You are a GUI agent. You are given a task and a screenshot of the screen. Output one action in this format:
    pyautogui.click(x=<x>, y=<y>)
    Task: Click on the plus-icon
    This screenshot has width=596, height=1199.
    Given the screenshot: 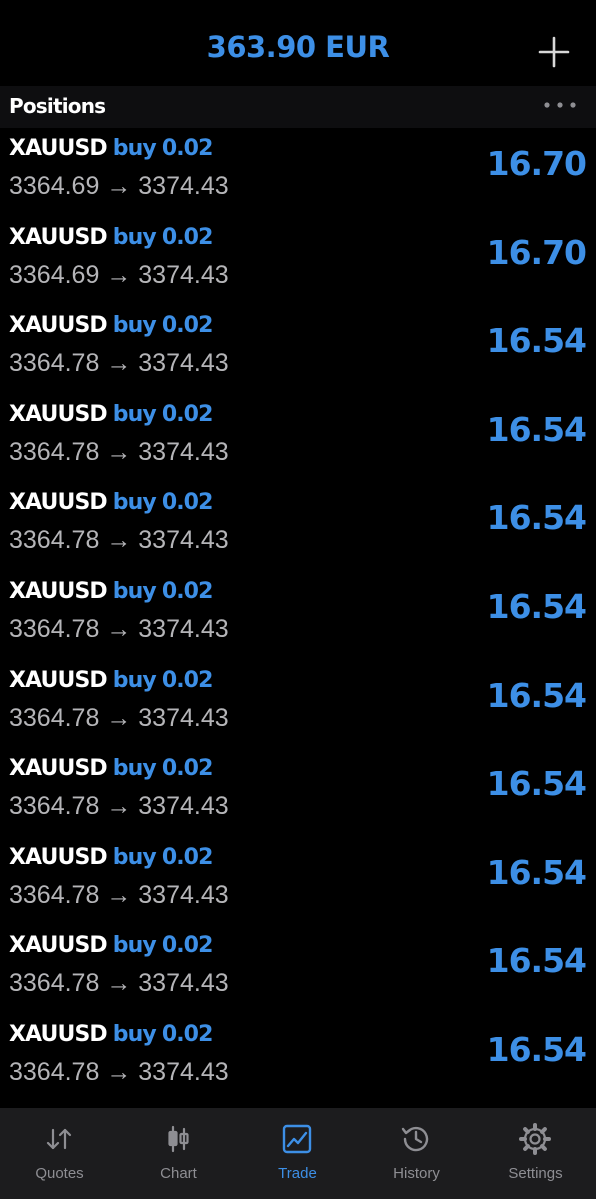 What is the action you would take?
    pyautogui.click(x=554, y=52)
    